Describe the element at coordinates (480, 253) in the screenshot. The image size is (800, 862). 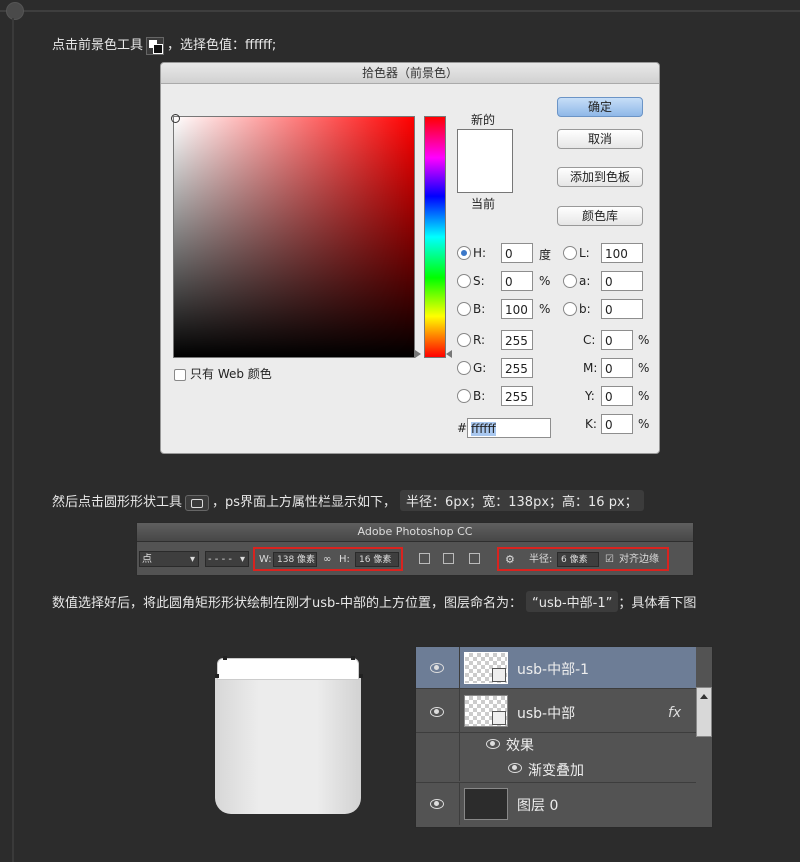
I see `hue-label: H:` at that location.